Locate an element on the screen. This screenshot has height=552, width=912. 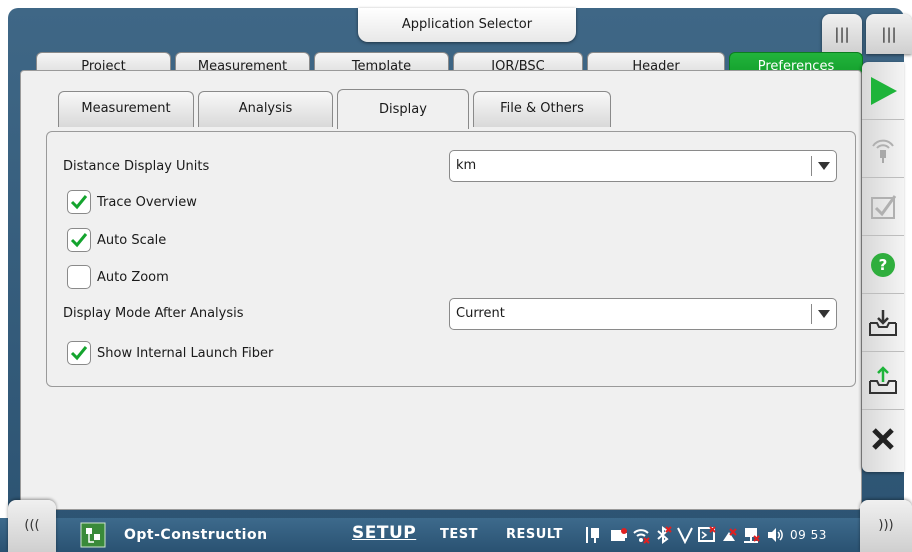
distance-units-select: km is located at coordinates (643, 166).